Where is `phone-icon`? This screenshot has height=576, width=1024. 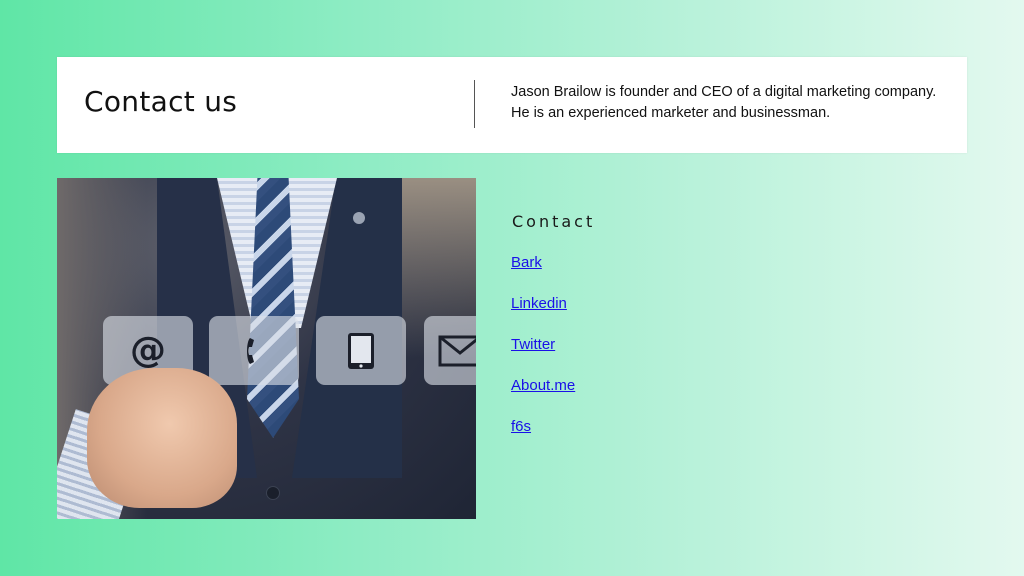 phone-icon is located at coordinates (254, 350).